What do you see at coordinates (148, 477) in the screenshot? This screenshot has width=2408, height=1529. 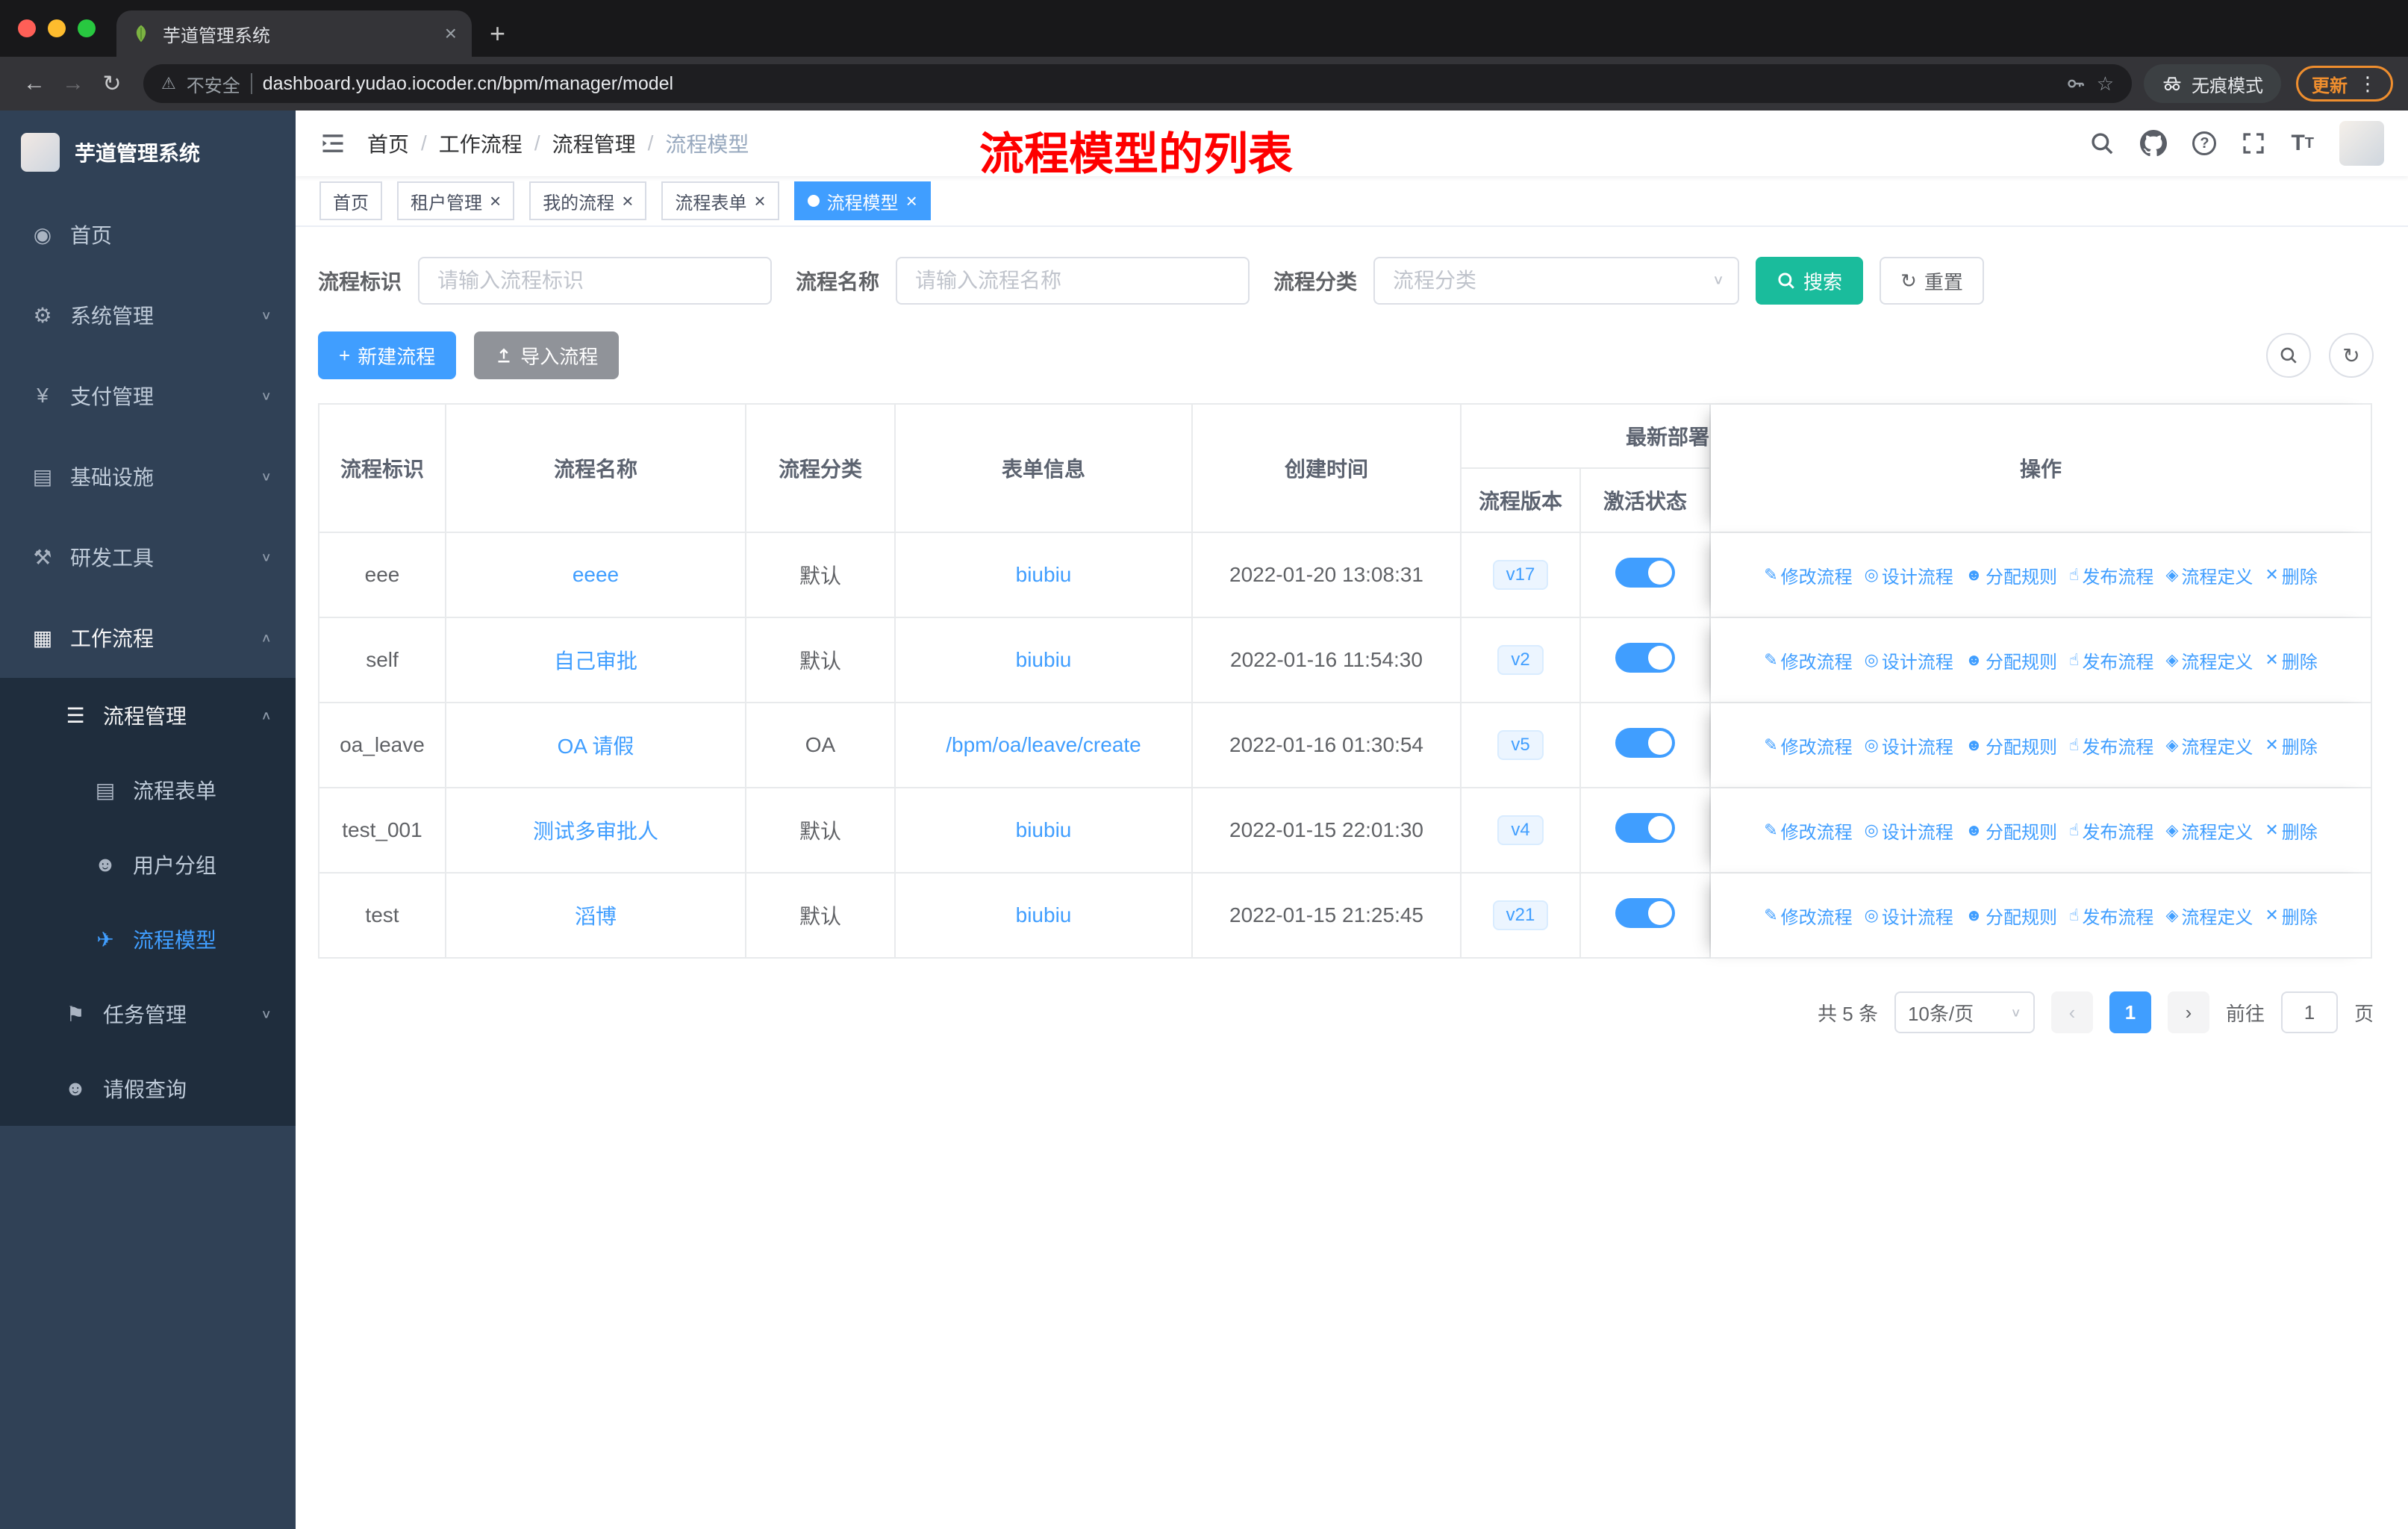 I see `sidebar-item-infrastructure: ▤ 基础设施 ∨` at bounding box center [148, 477].